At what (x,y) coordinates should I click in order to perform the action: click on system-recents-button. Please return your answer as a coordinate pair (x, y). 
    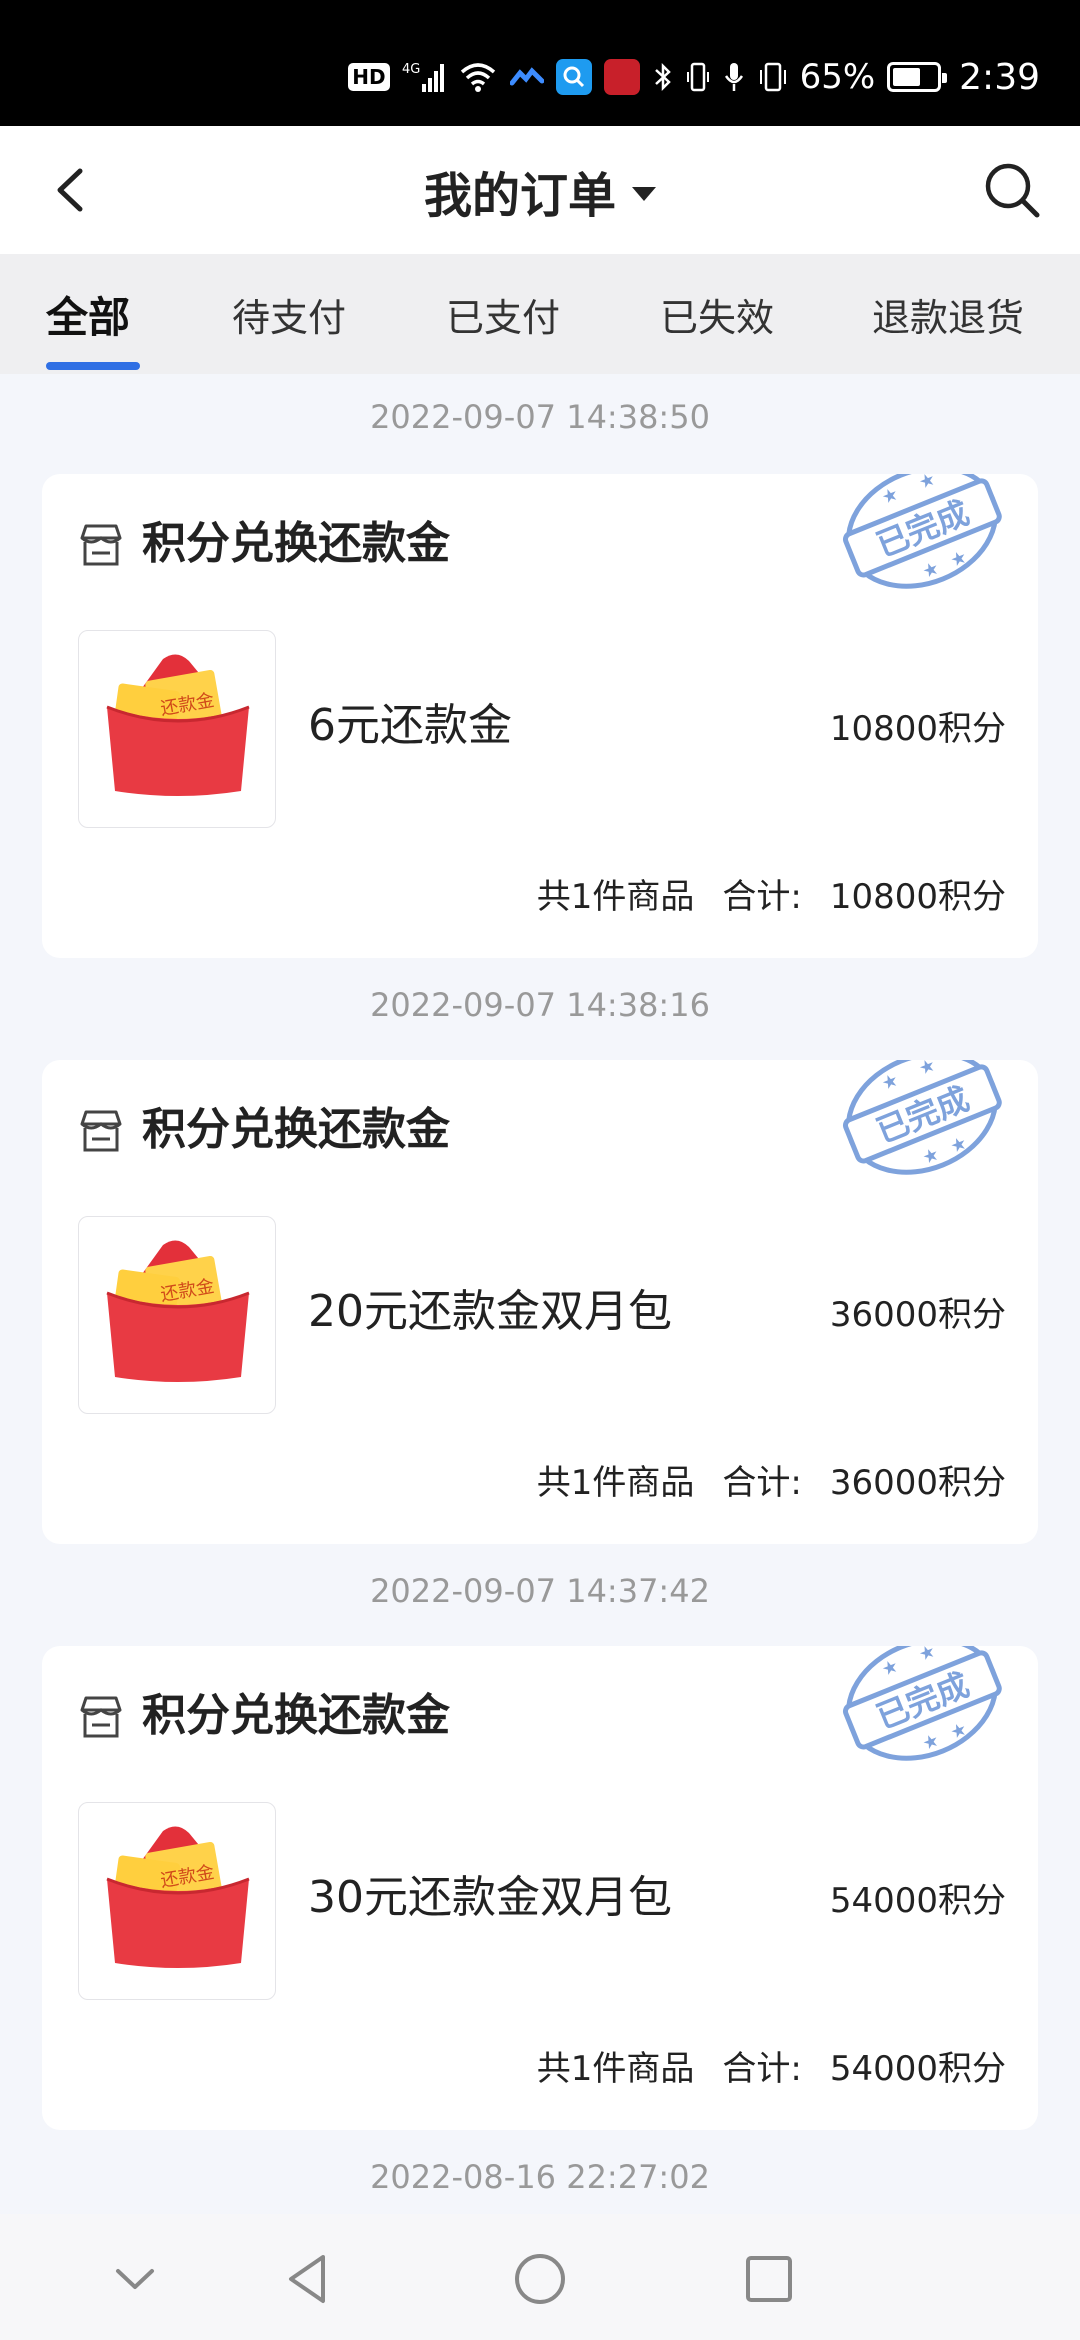
    Looking at the image, I should click on (769, 2279).